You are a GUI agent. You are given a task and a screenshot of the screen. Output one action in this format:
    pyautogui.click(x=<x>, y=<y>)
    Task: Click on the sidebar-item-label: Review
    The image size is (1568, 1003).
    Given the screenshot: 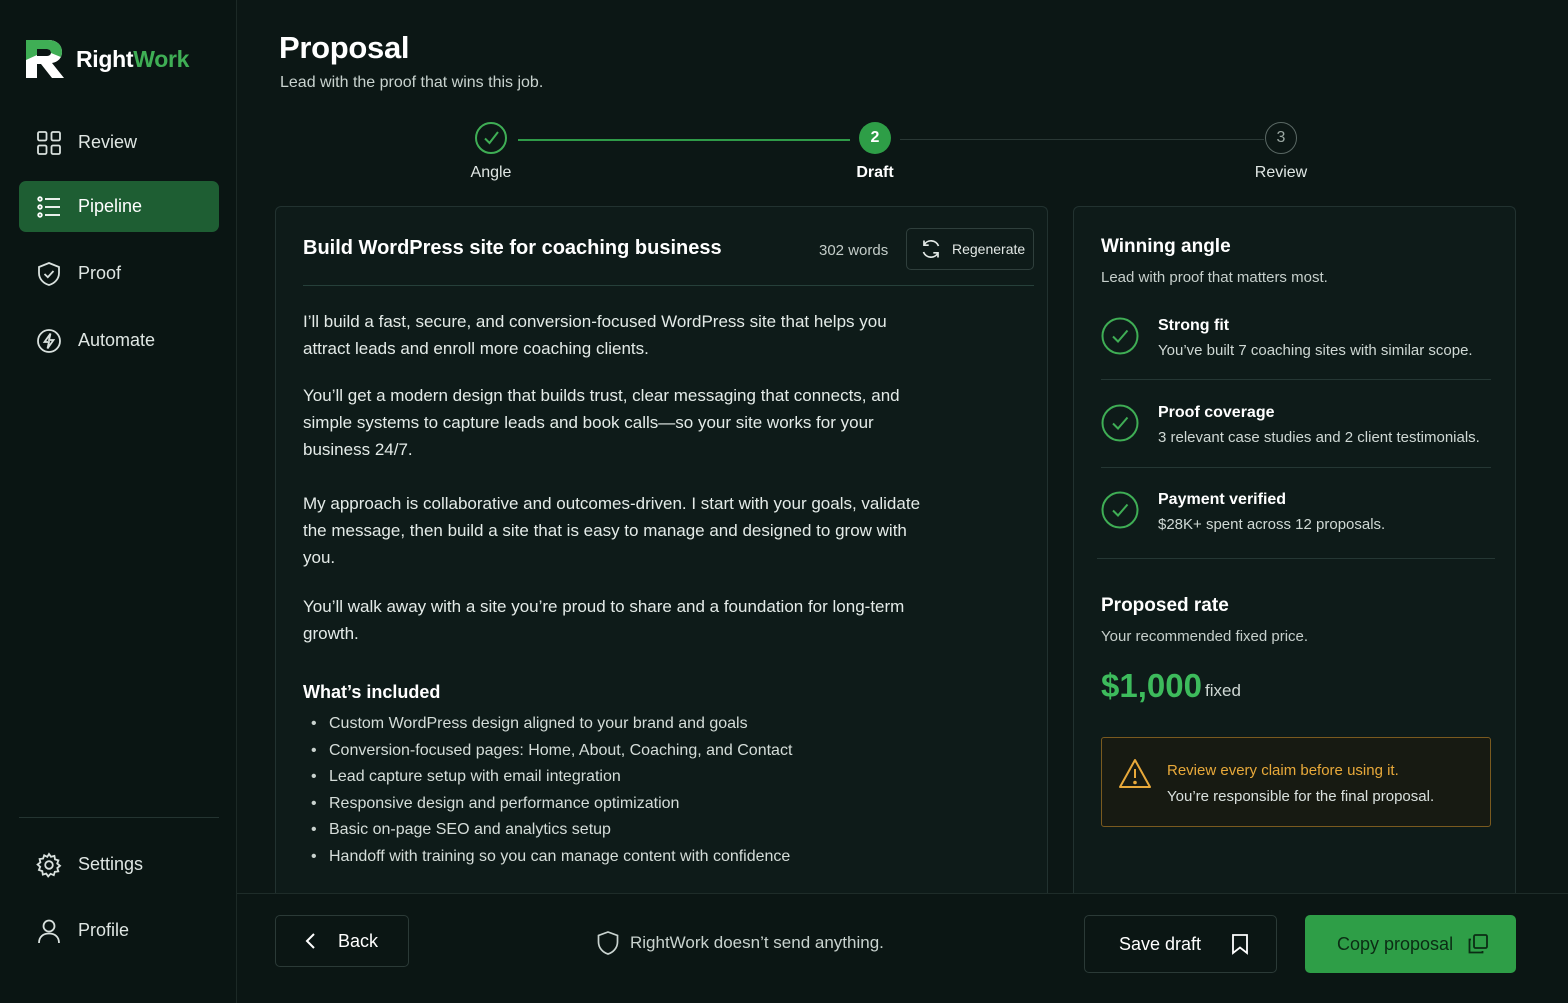 What is the action you would take?
    pyautogui.click(x=108, y=142)
    